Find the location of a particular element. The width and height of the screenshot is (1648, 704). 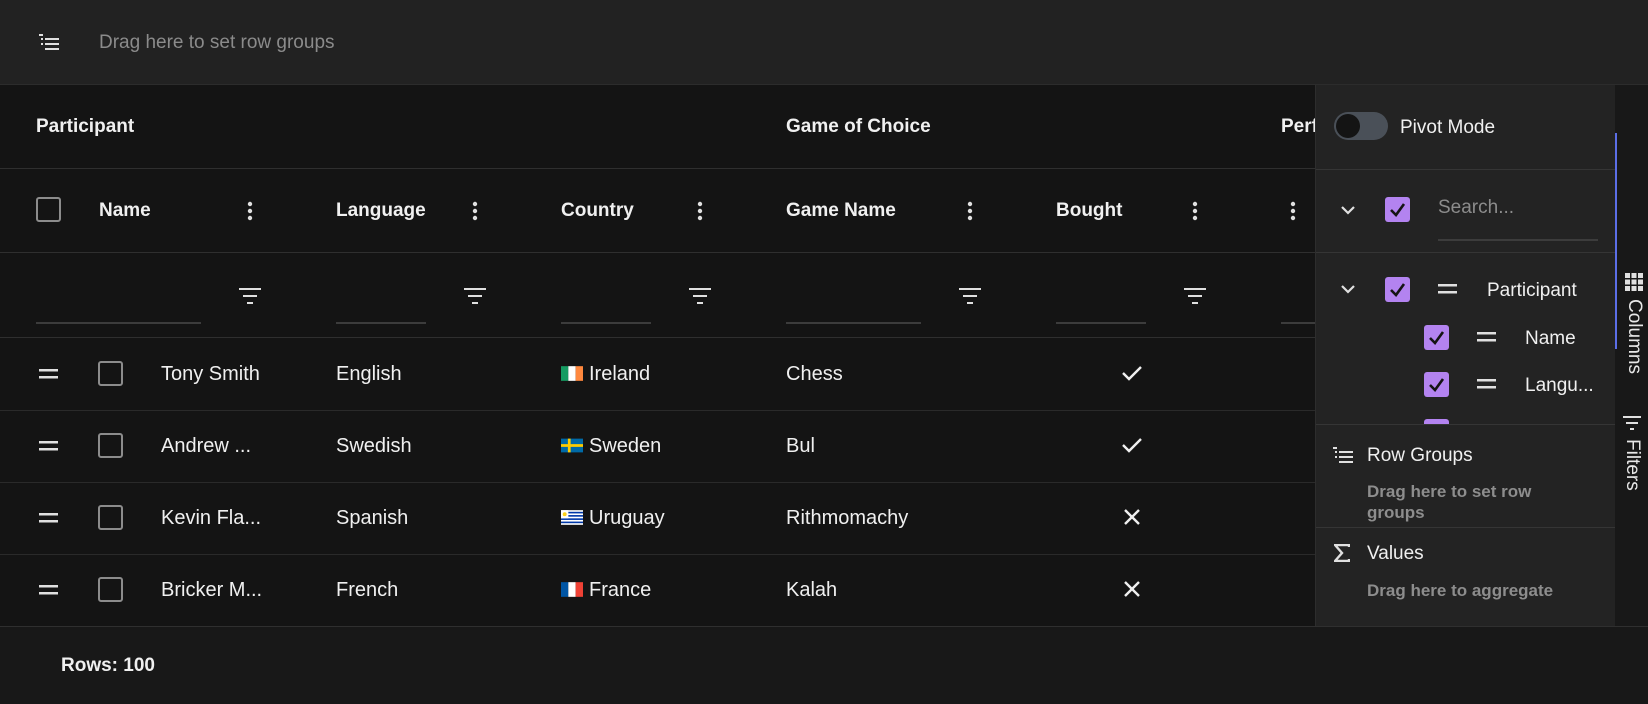

table-row: Andrew ... Swedish Sweden Bul is located at coordinates (657, 446).